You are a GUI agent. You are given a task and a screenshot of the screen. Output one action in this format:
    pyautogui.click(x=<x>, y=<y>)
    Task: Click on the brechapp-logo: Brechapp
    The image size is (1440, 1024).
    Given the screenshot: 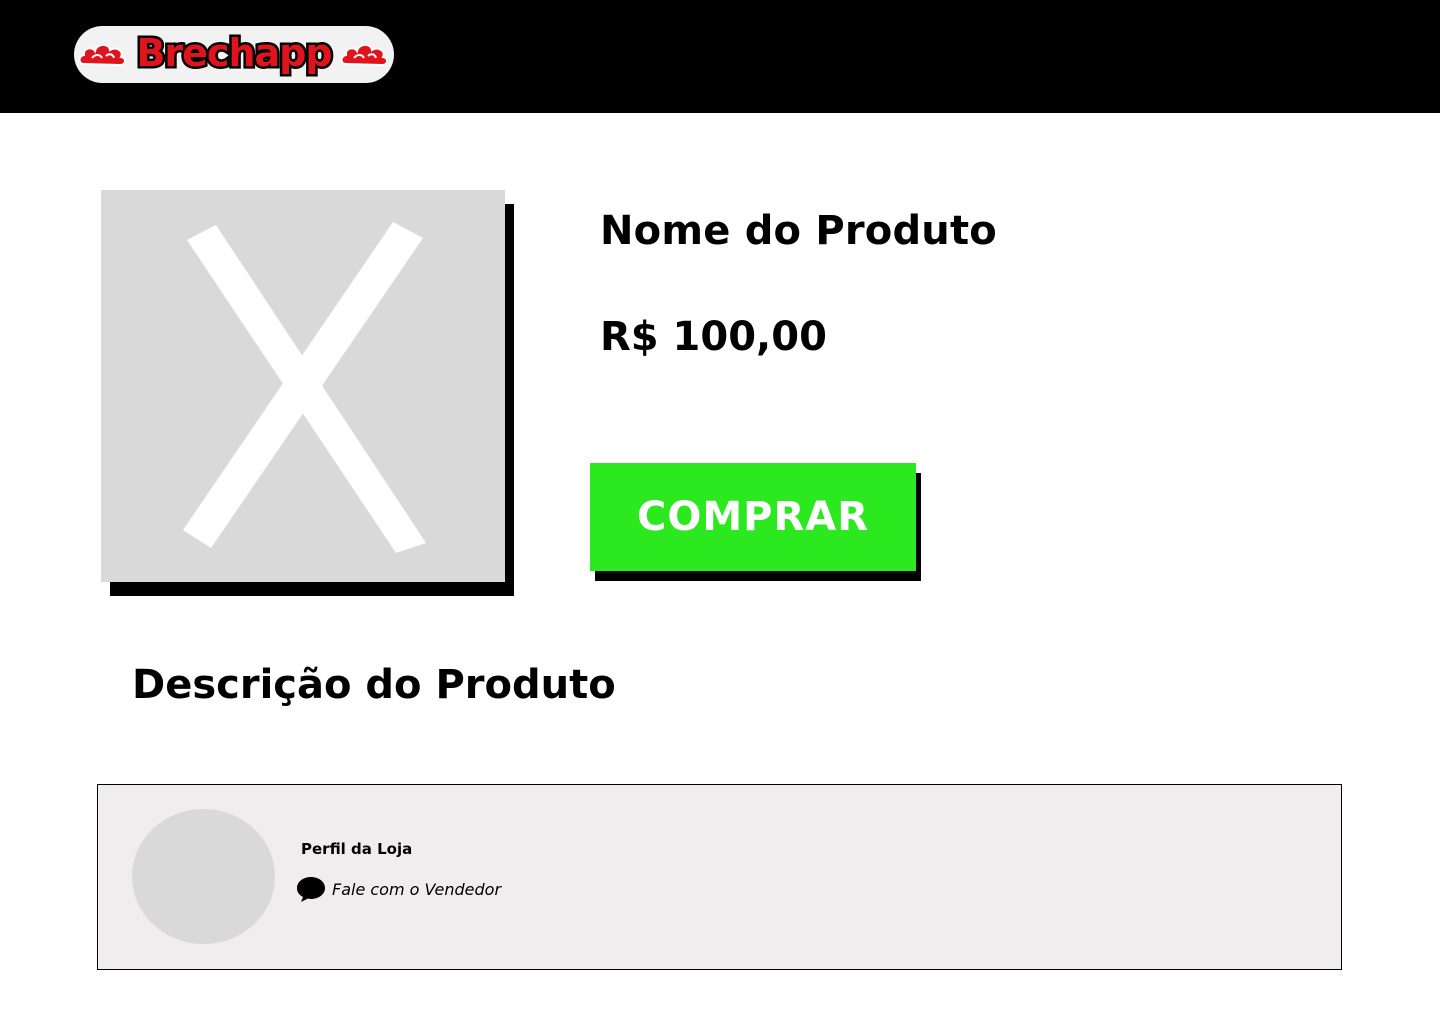 What is the action you would take?
    pyautogui.click(x=234, y=54)
    